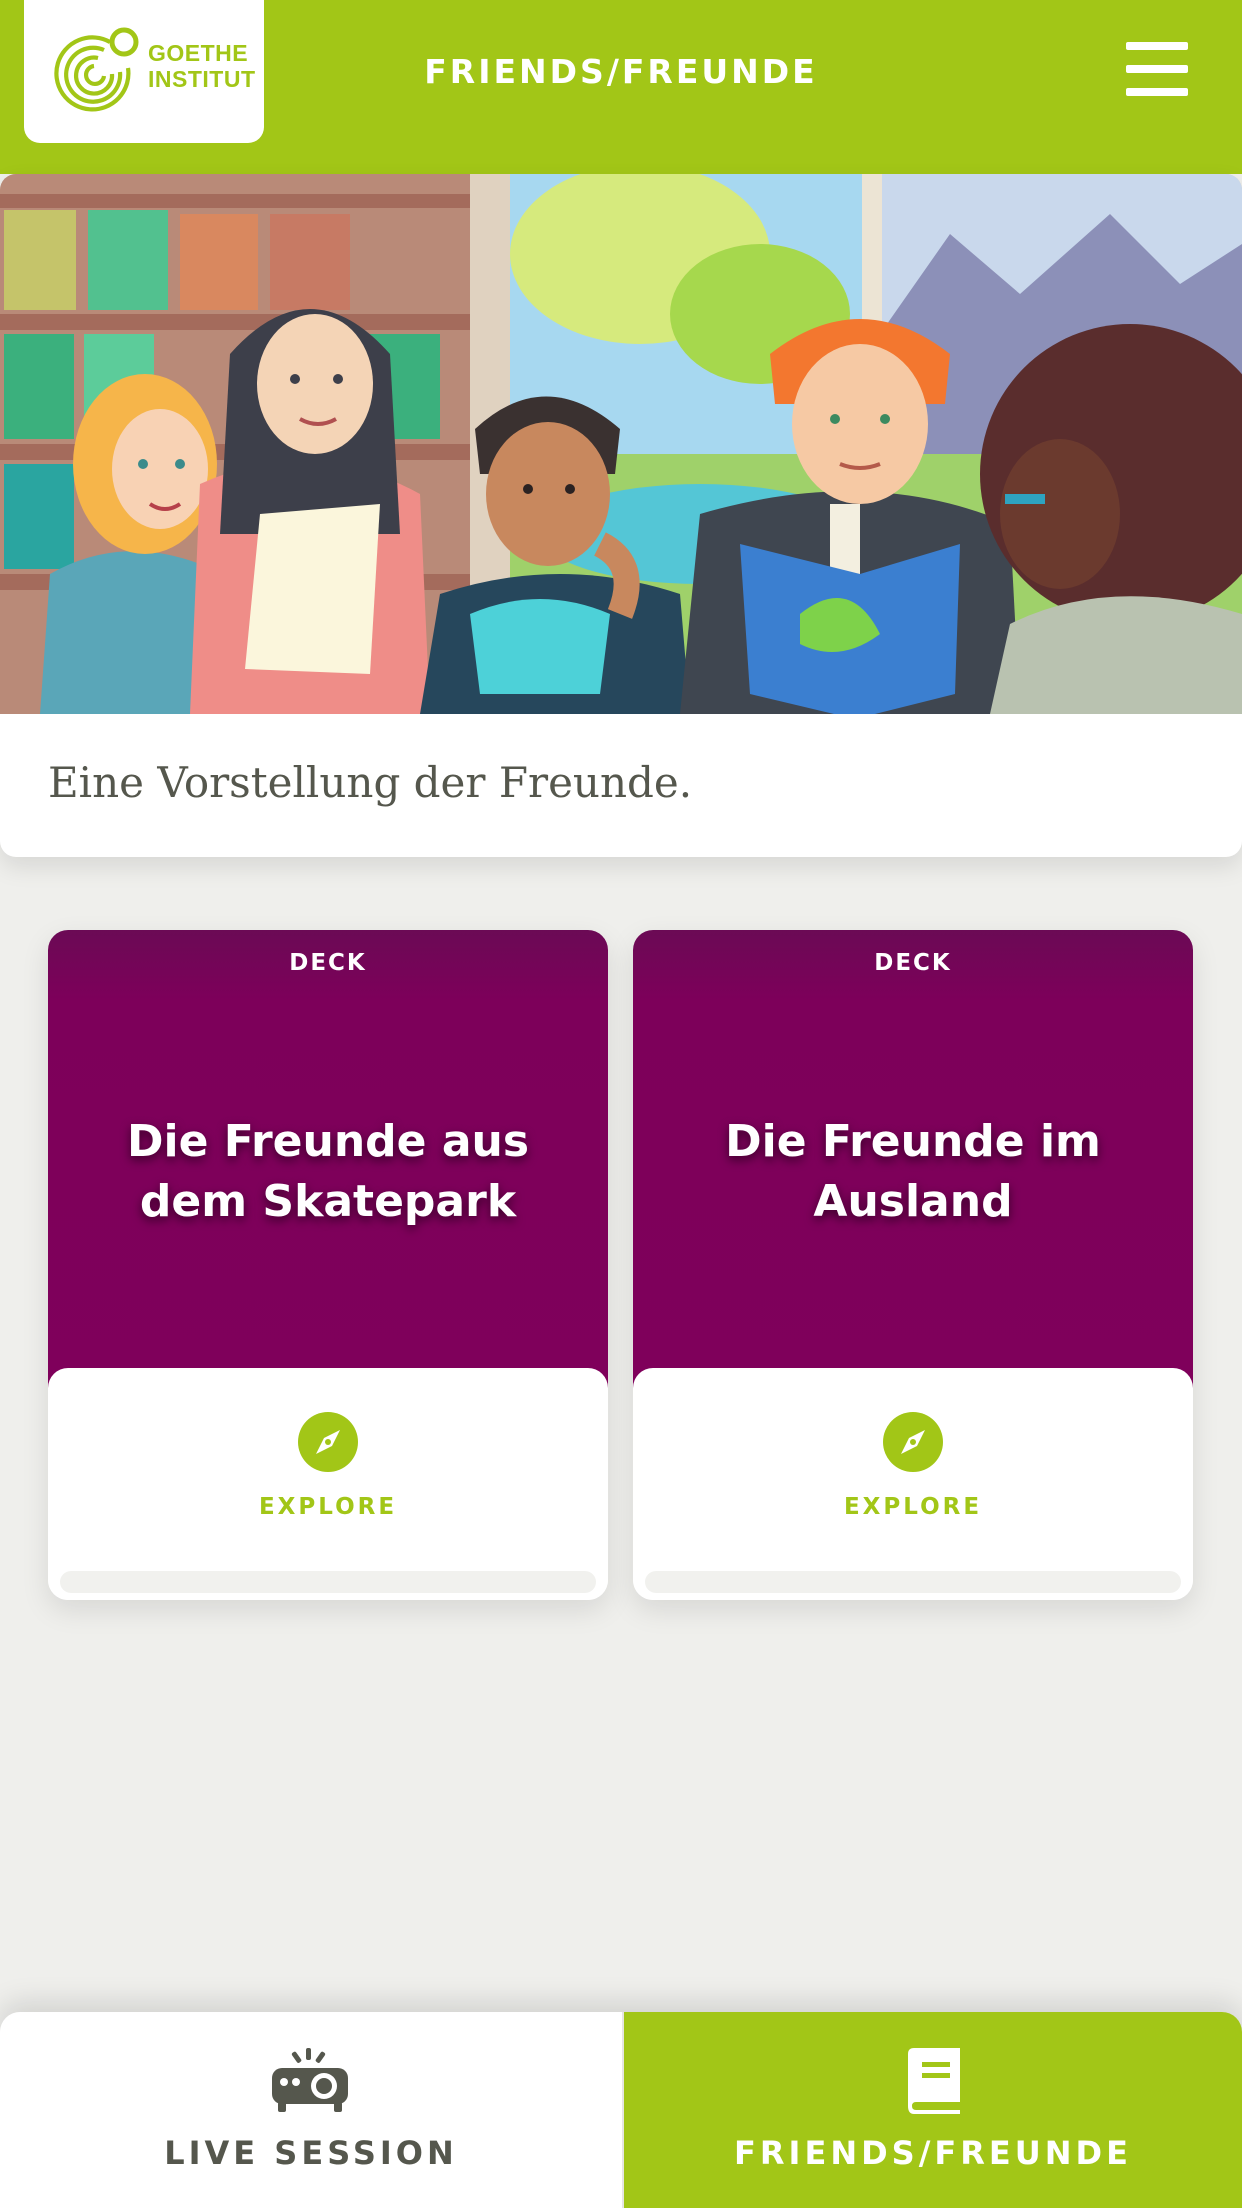 The width and height of the screenshot is (1242, 2208). I want to click on tab-label: FRIENDS/FREUNDE, so click(933, 2153).